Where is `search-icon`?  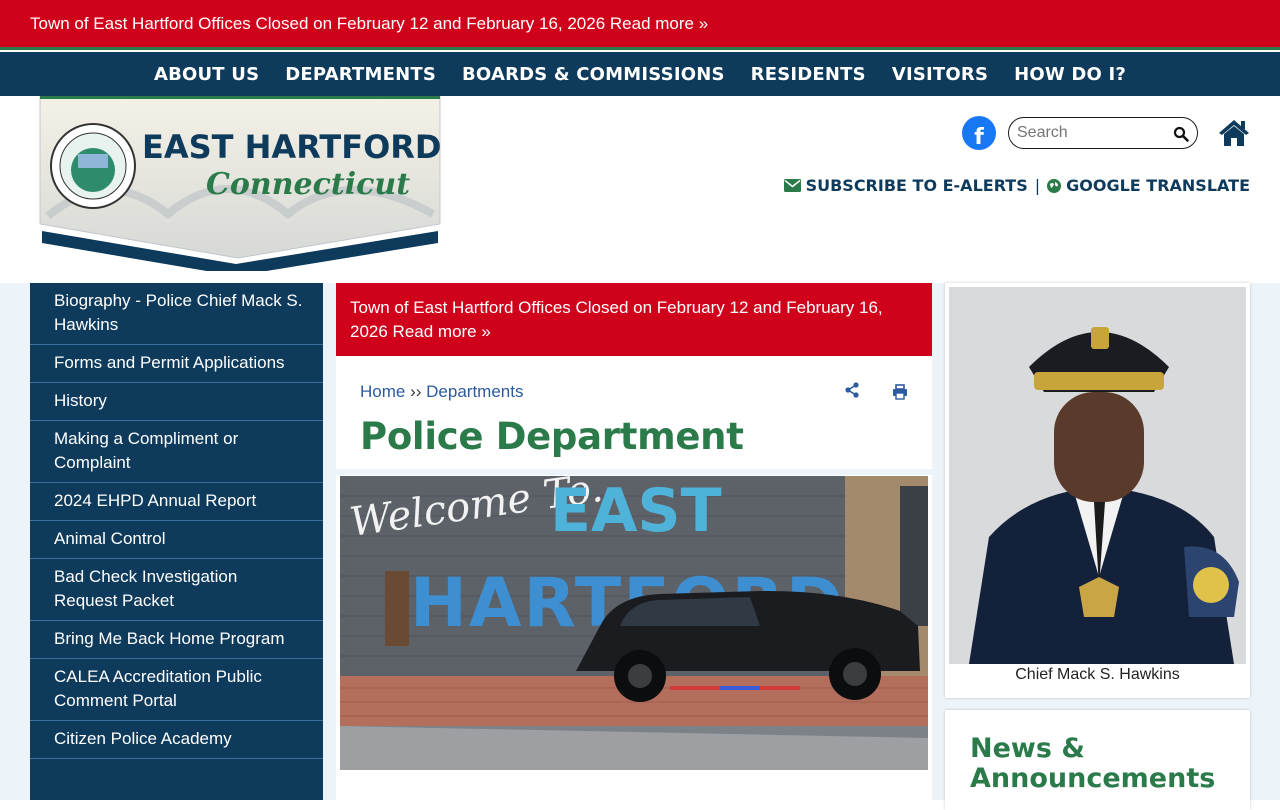 search-icon is located at coordinates (1181, 134).